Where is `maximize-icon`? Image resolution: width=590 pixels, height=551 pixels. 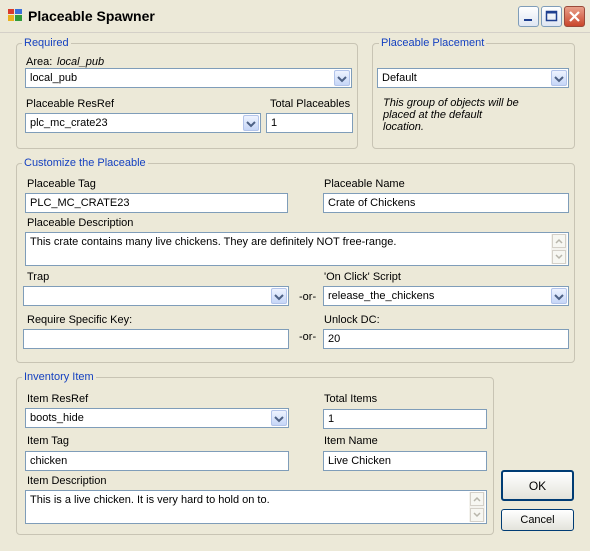
maximize-icon is located at coordinates (551, 16).